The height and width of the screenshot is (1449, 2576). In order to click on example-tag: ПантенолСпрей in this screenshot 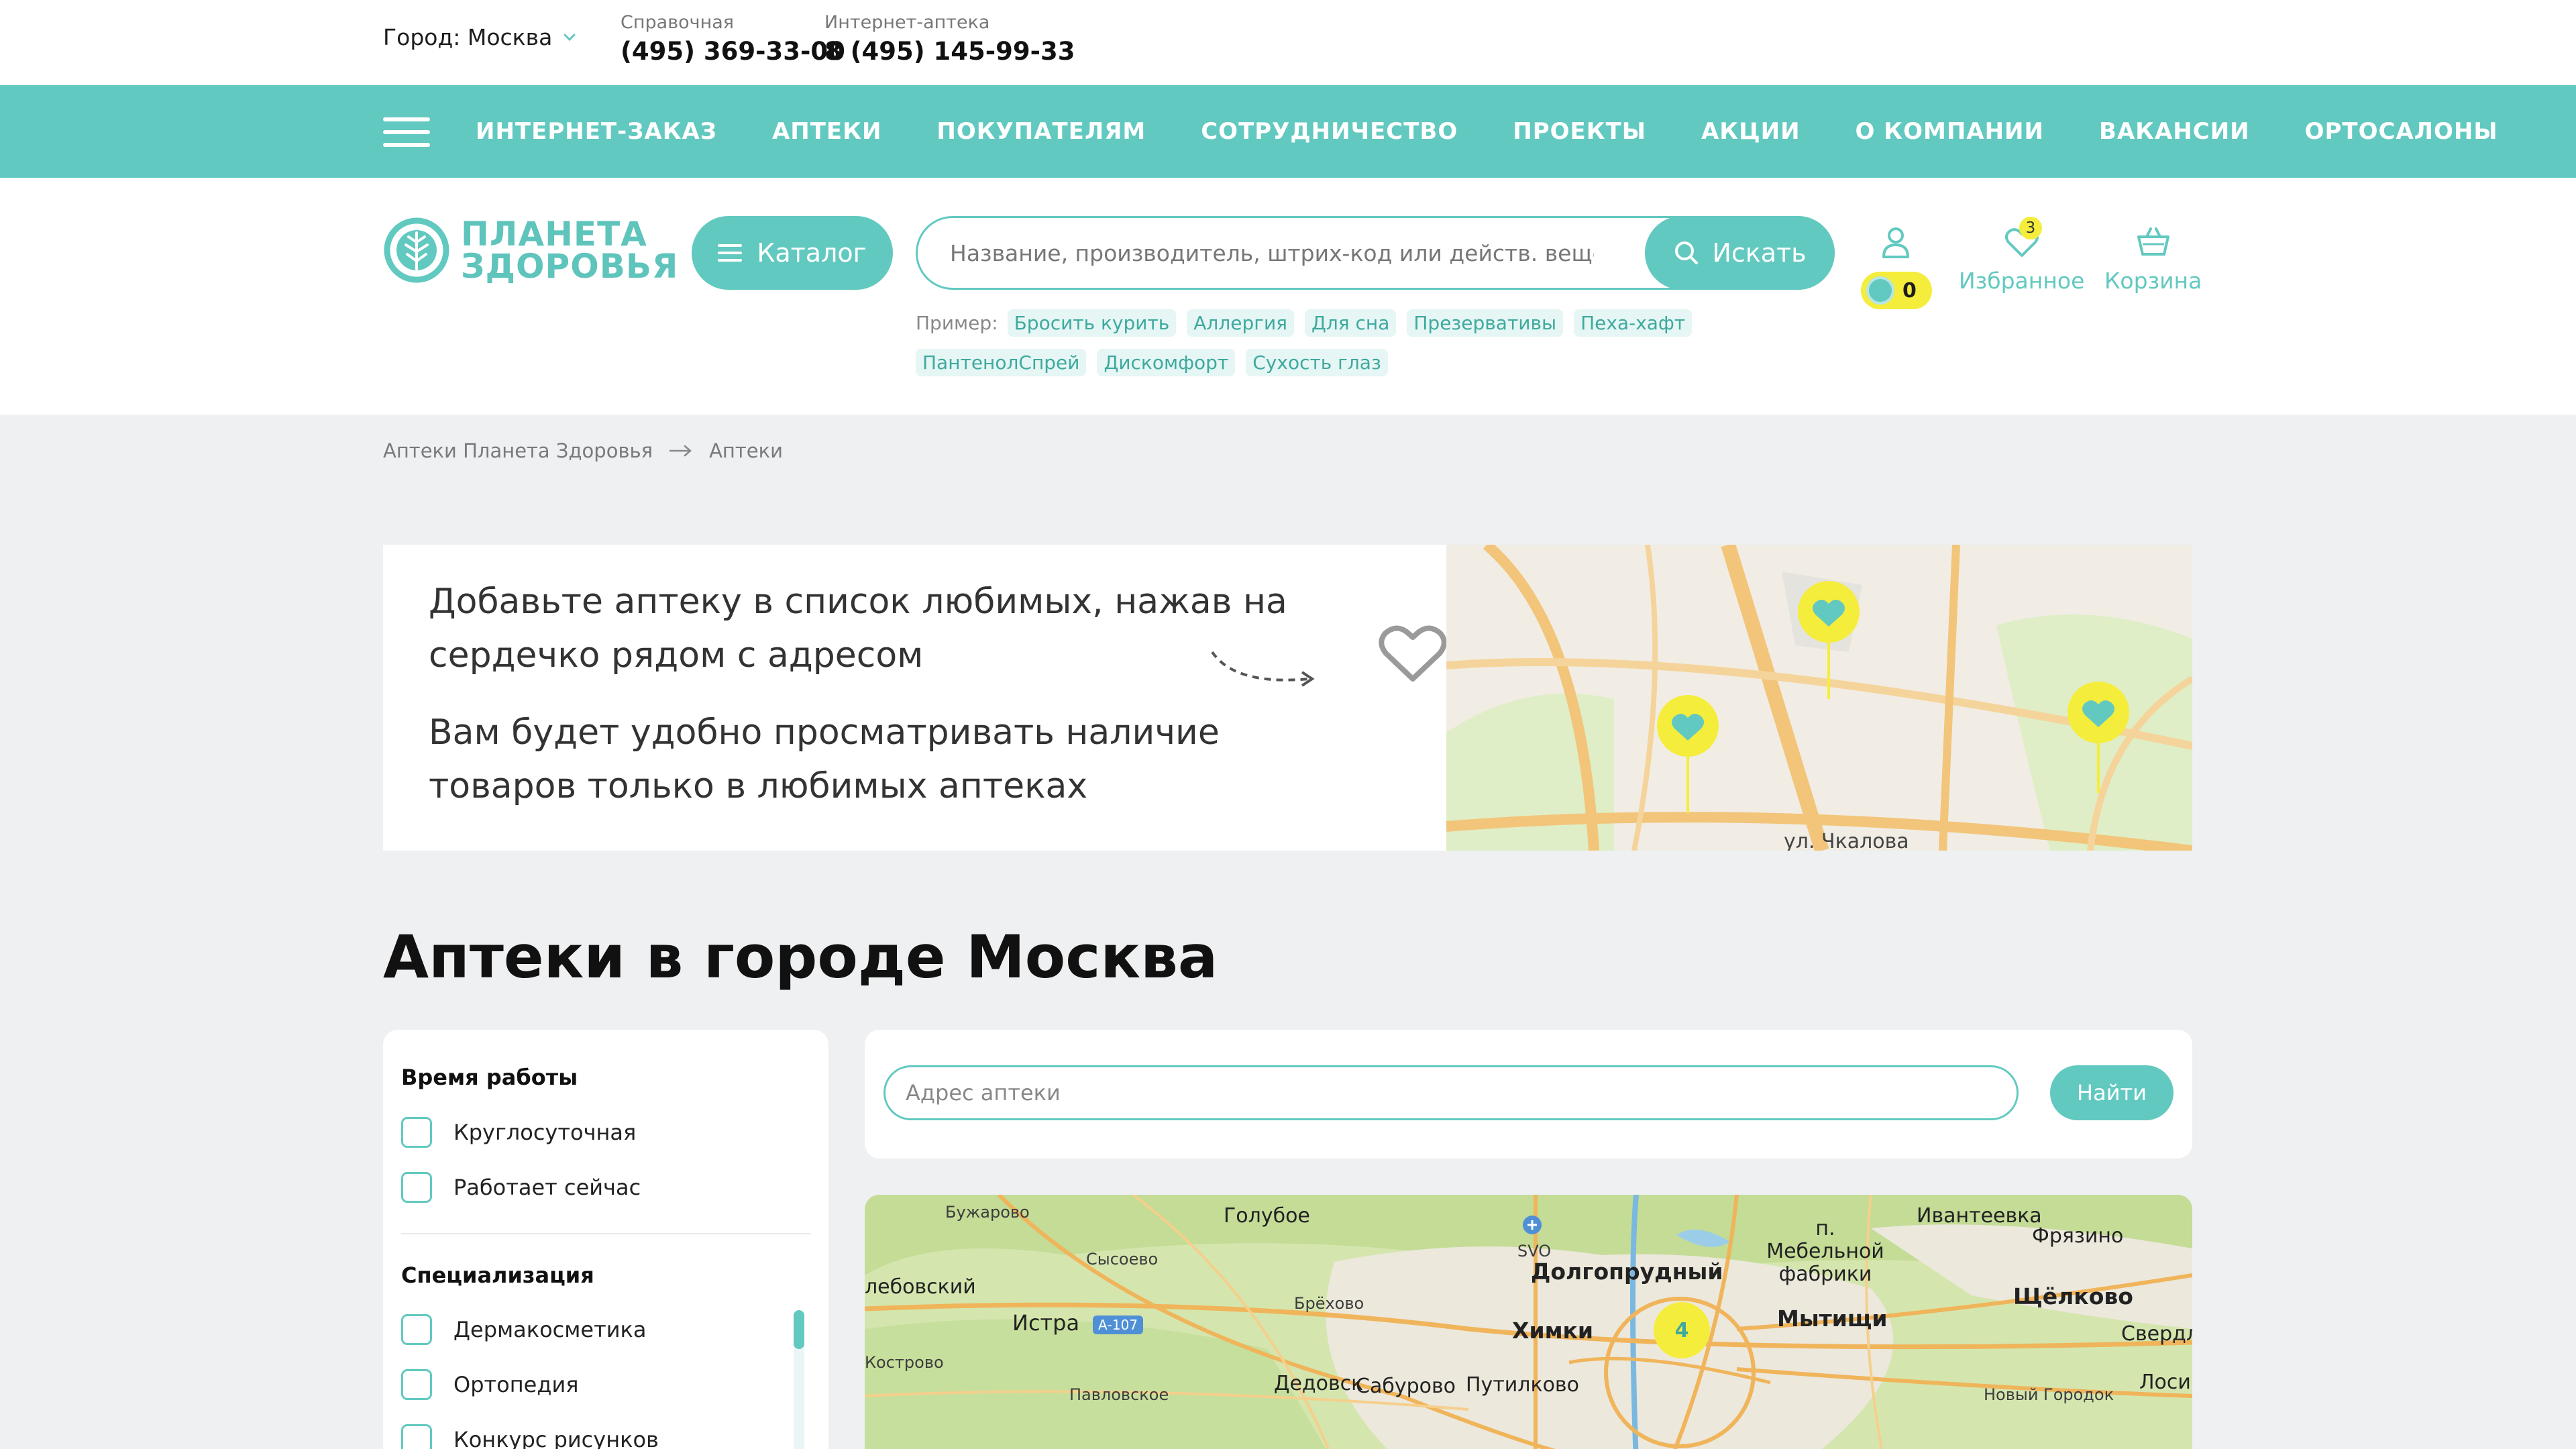, I will do `click(1001, 362)`.